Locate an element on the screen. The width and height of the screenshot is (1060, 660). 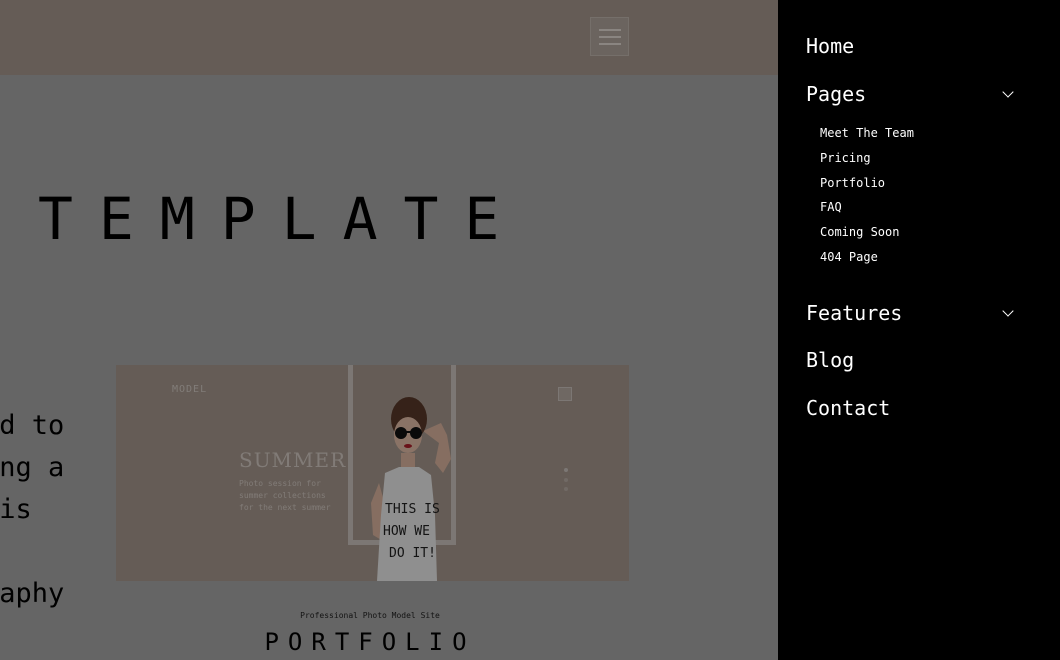
nav-home: Home is located at coordinates (830, 46).